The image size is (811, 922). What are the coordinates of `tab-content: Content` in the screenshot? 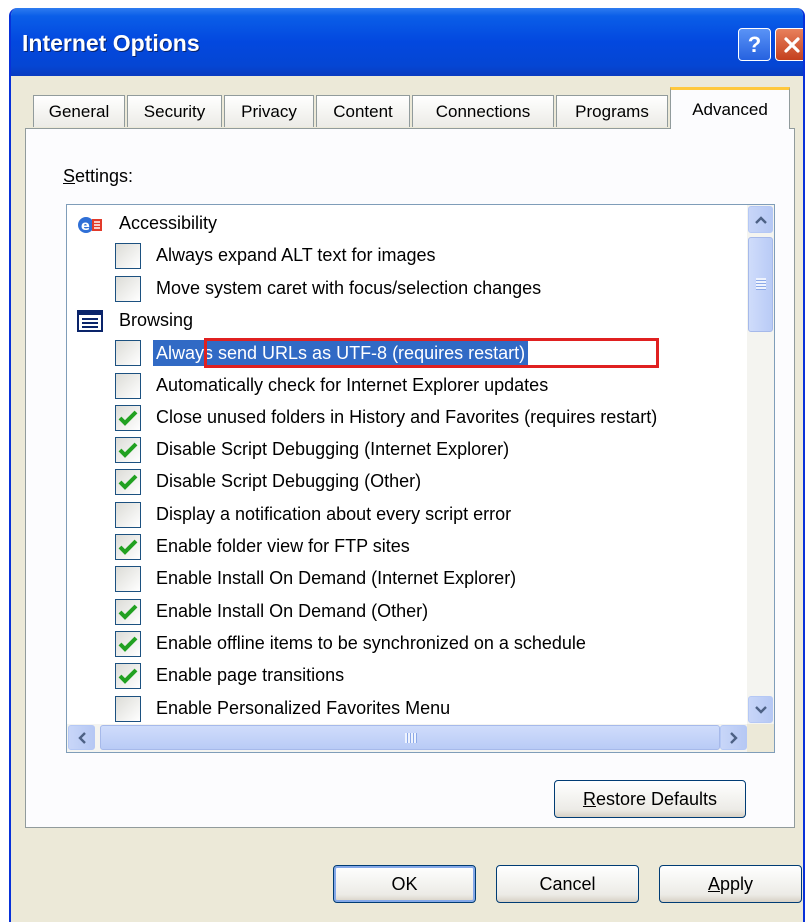 It's located at (363, 111).